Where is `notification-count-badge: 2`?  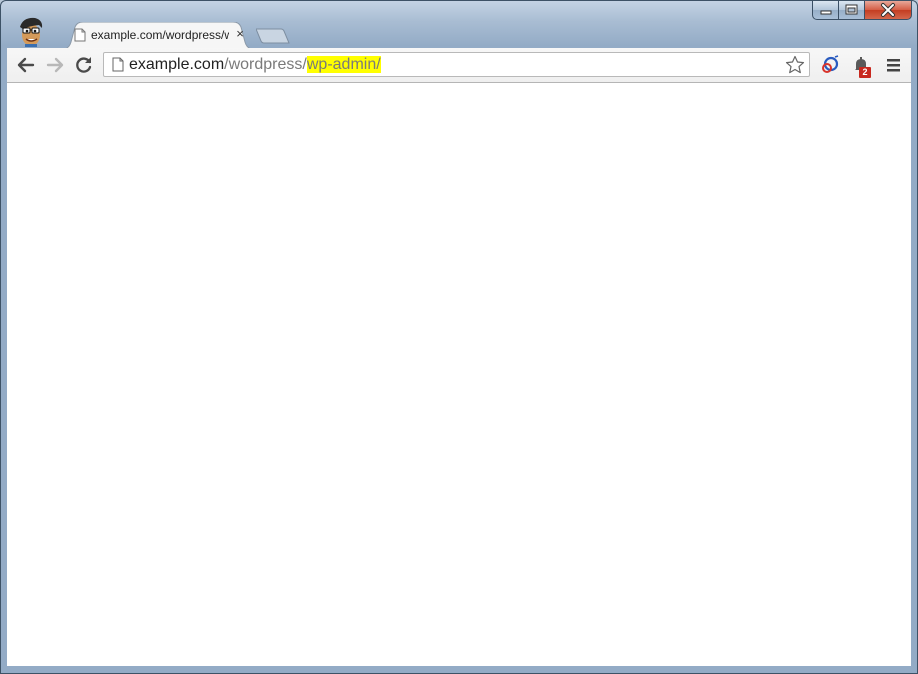 notification-count-badge: 2 is located at coordinates (865, 72).